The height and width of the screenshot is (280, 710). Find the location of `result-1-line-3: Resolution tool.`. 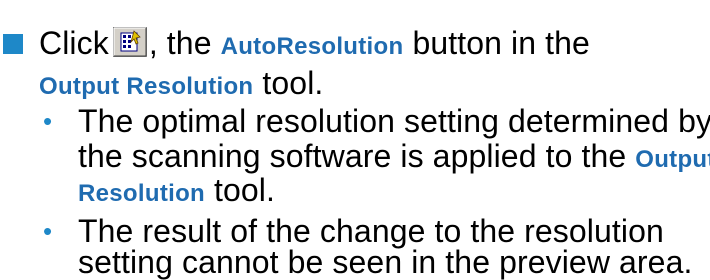

result-1-line-3: Resolution tool. is located at coordinates (176, 192).